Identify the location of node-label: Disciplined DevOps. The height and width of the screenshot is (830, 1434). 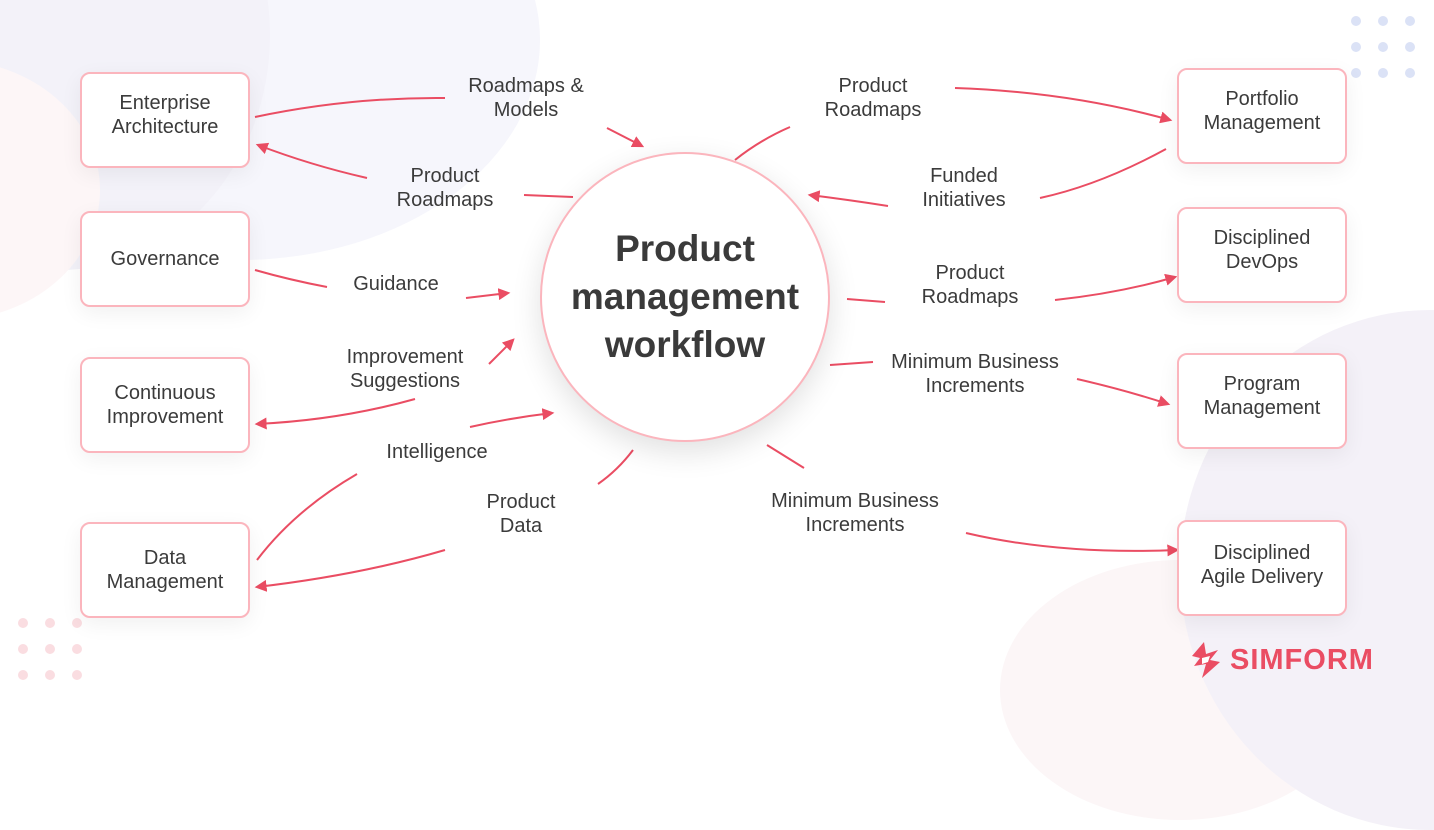
(1262, 250).